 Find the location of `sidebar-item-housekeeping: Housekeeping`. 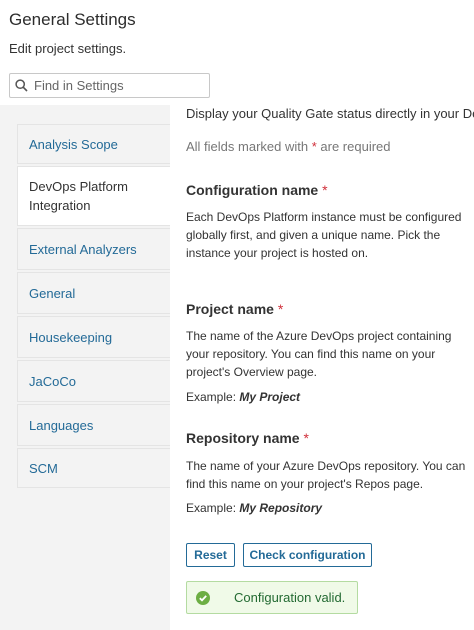

sidebar-item-housekeeping: Housekeeping is located at coordinates (93, 337).